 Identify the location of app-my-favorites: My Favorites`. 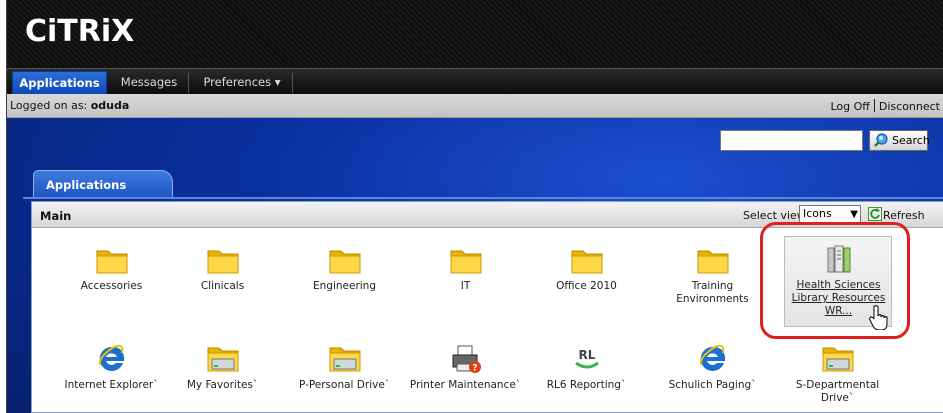
(222, 367).